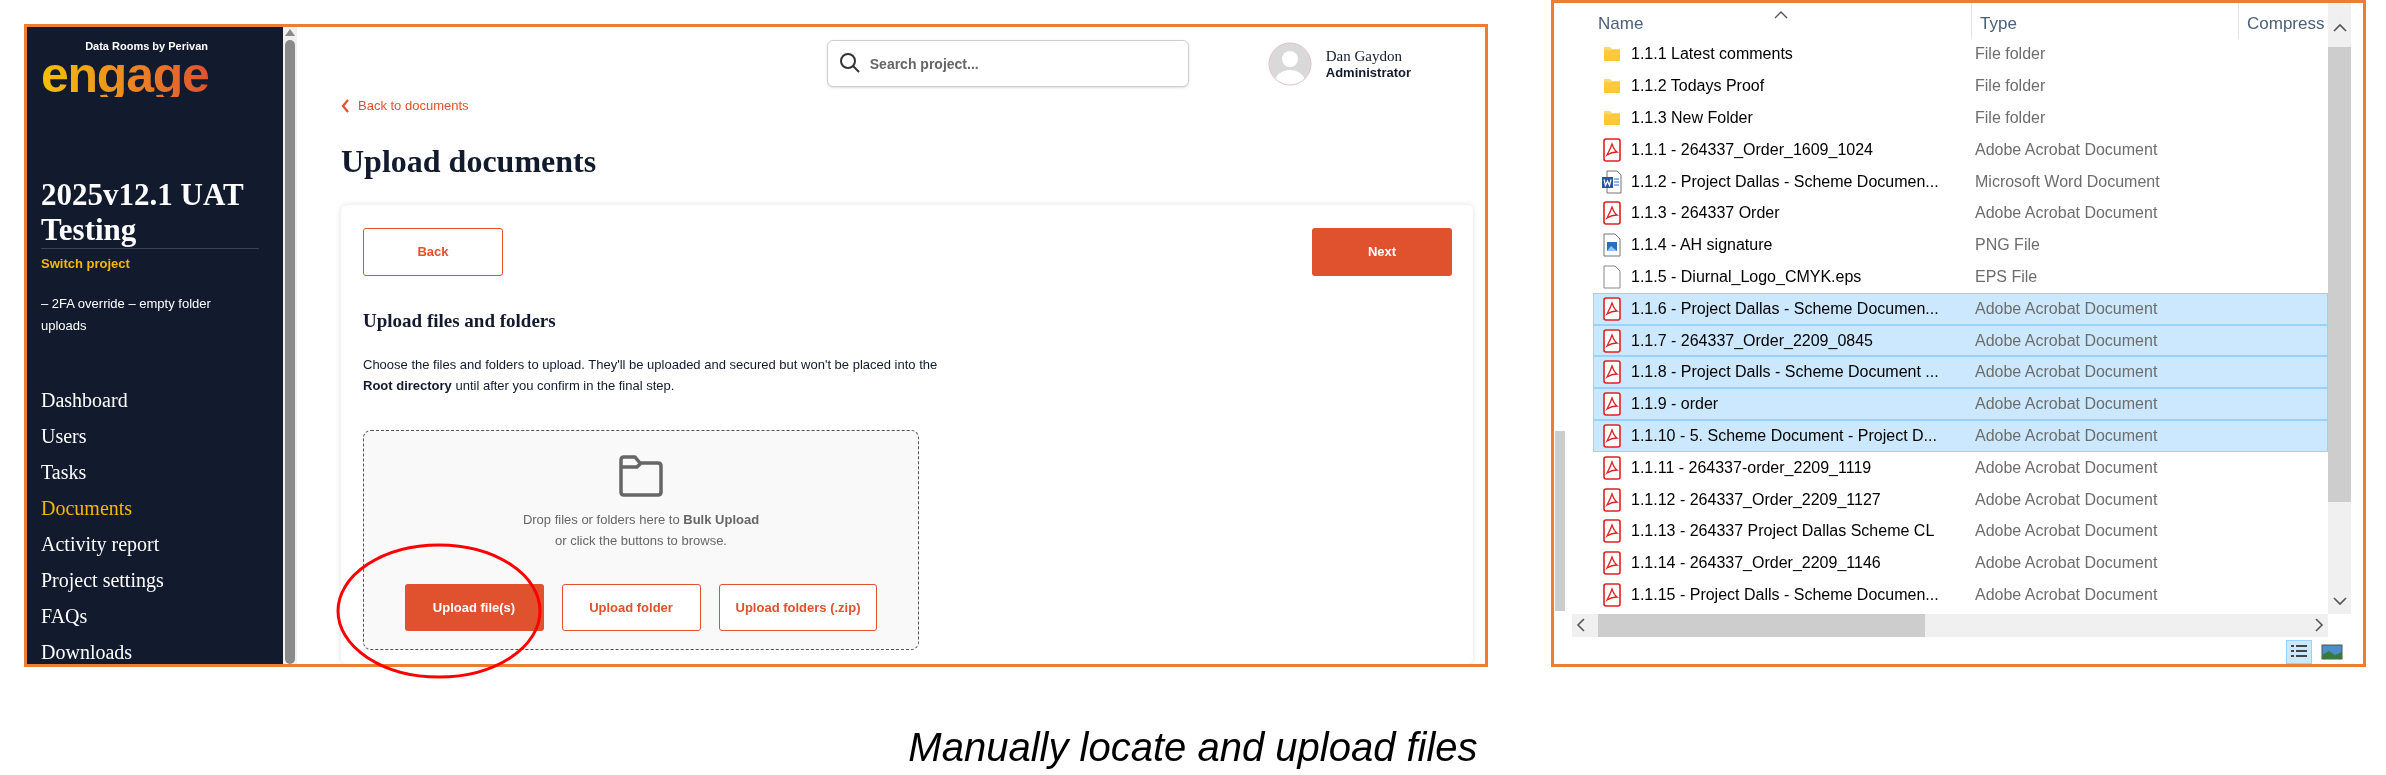 The width and height of the screenshot is (2386, 775). Describe the element at coordinates (1960, 531) in the screenshot. I see `file-row: 1.1.13 - 264337 Project Dallas Scheme CL Adobe Acrobat Document` at that location.